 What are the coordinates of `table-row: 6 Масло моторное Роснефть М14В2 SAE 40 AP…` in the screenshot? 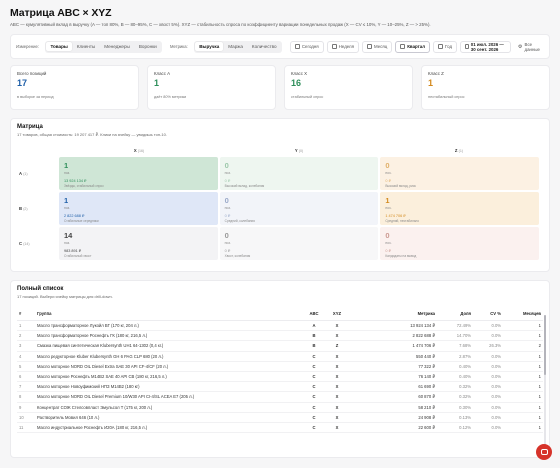 It's located at (280, 377).